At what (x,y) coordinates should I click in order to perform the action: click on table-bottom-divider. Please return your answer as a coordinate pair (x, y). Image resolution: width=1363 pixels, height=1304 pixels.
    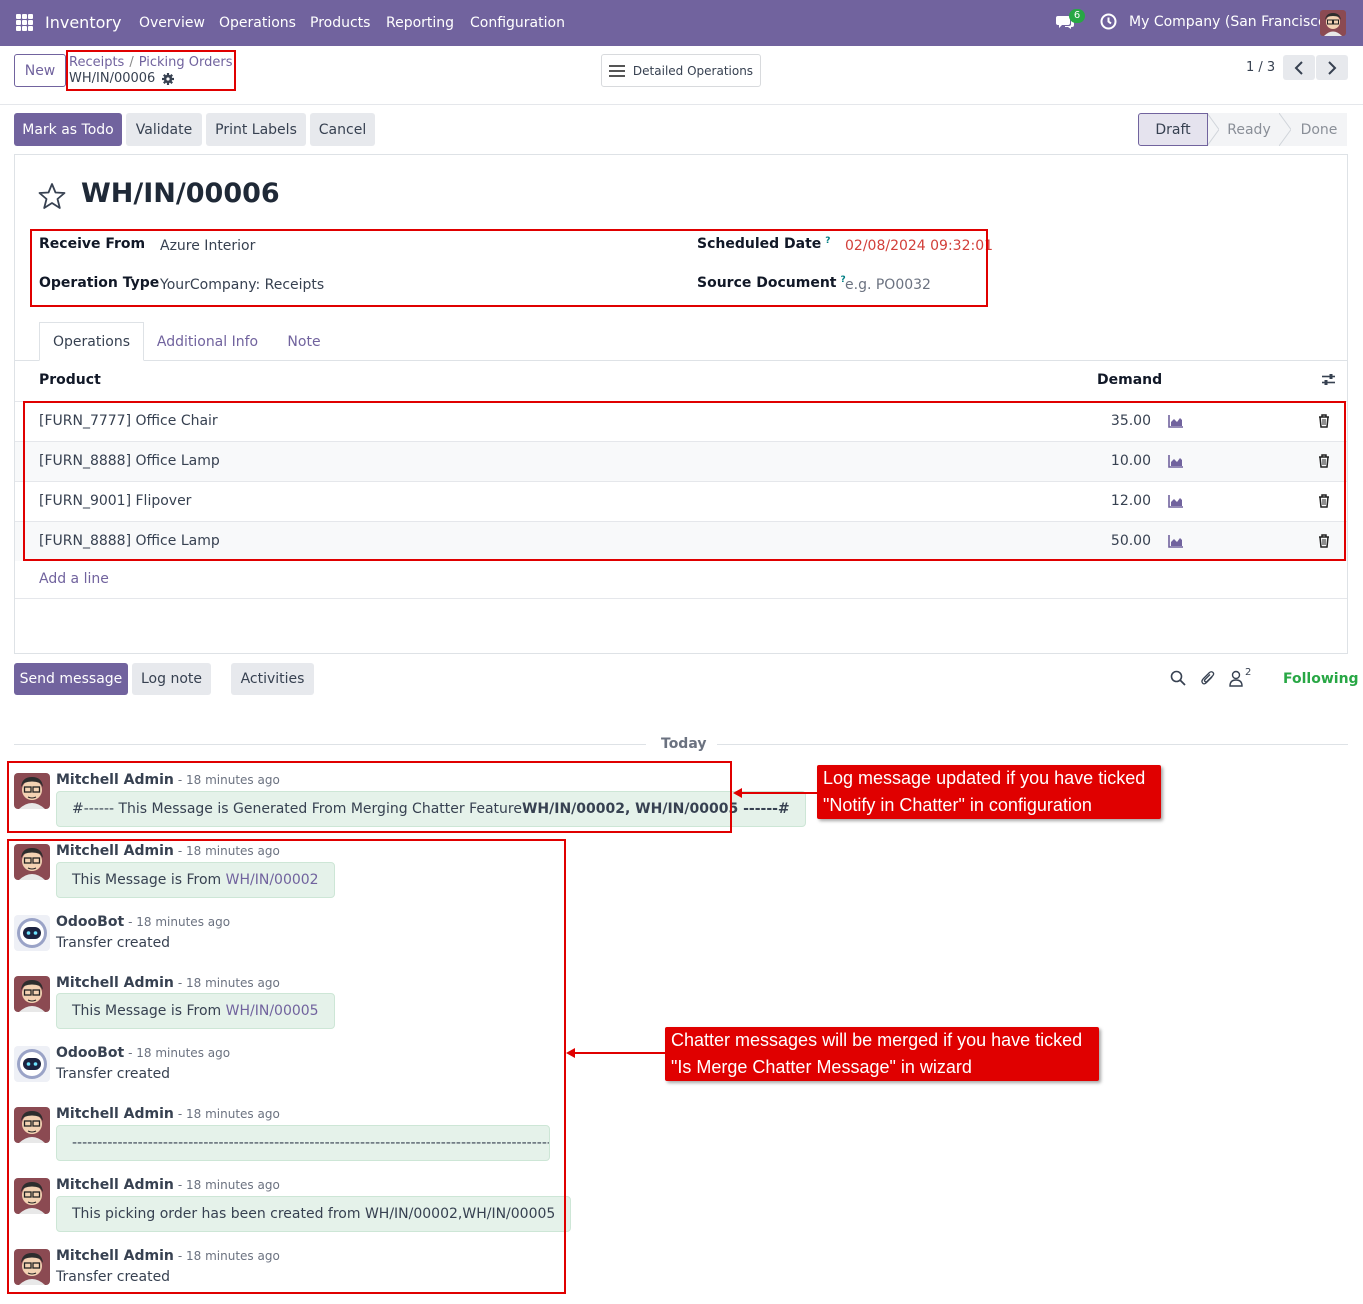
    Looking at the image, I should click on (681, 598).